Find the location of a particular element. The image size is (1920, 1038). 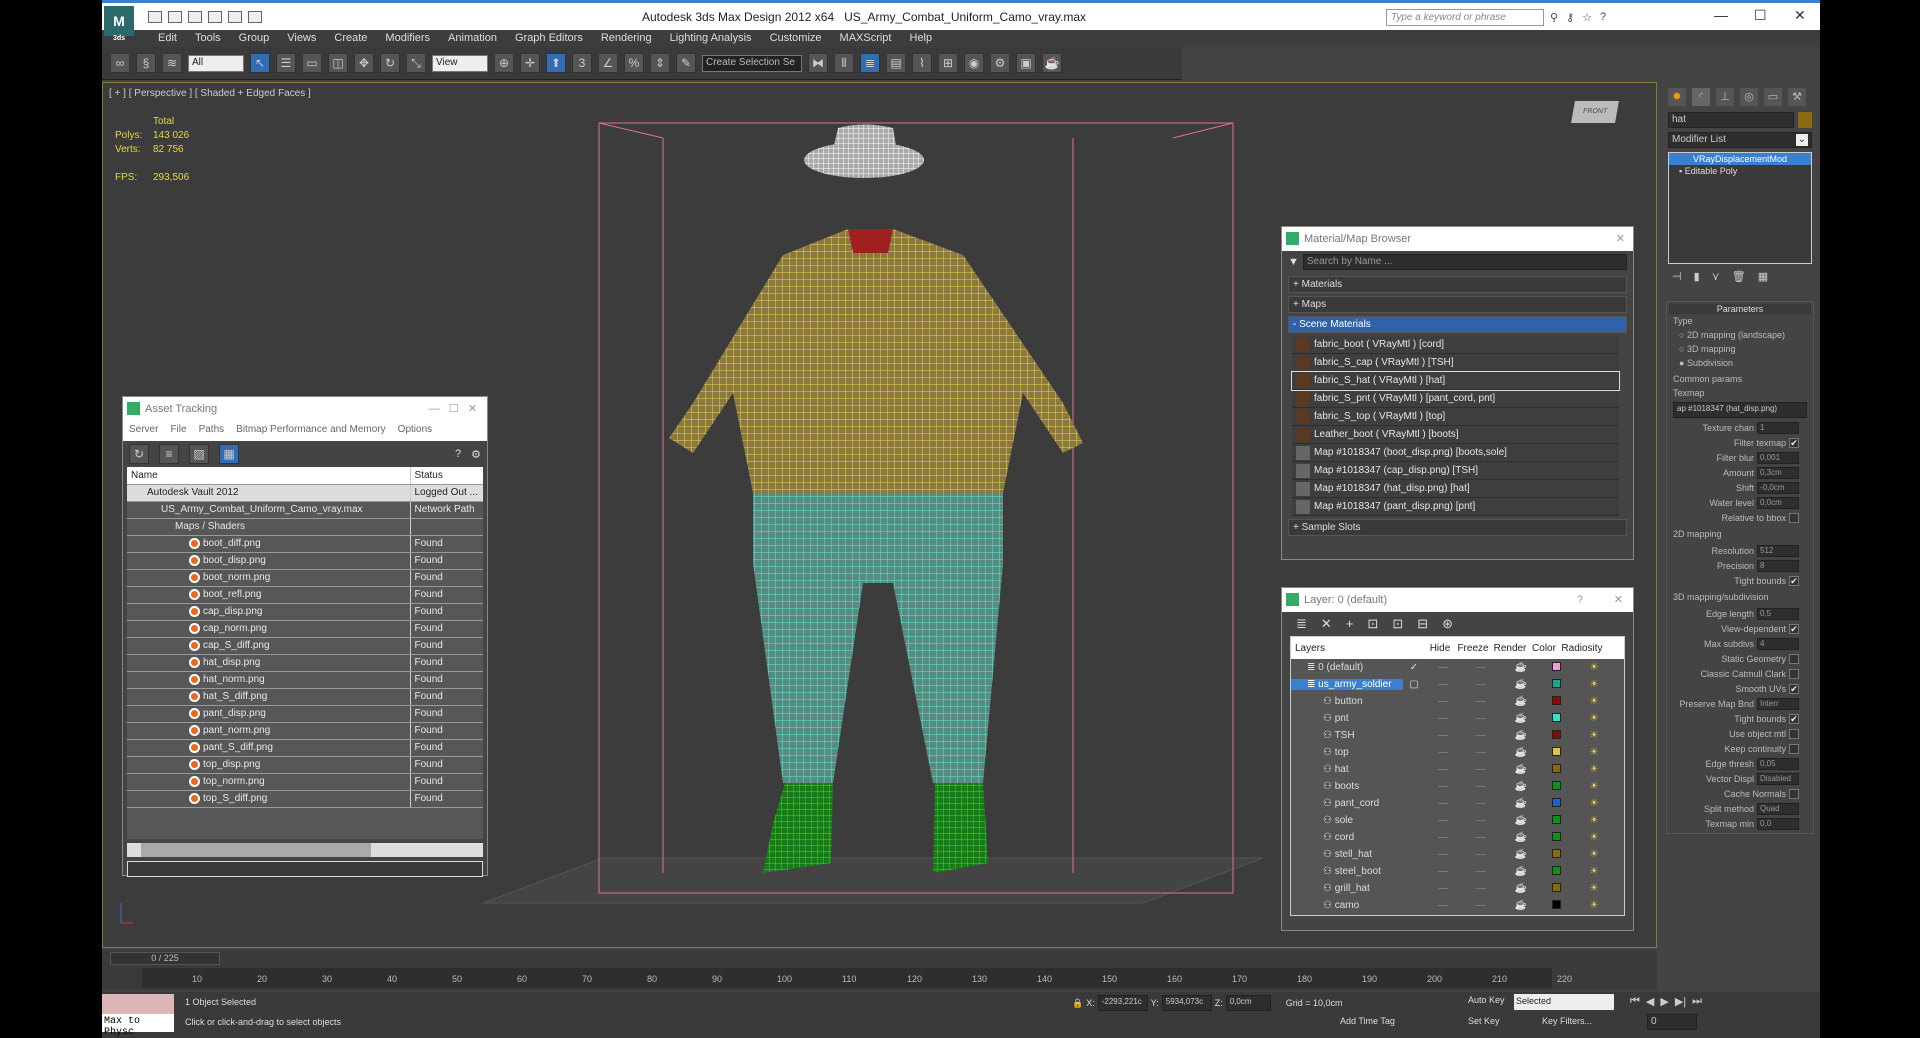

rotate-icon: ↻ is located at coordinates (390, 63).